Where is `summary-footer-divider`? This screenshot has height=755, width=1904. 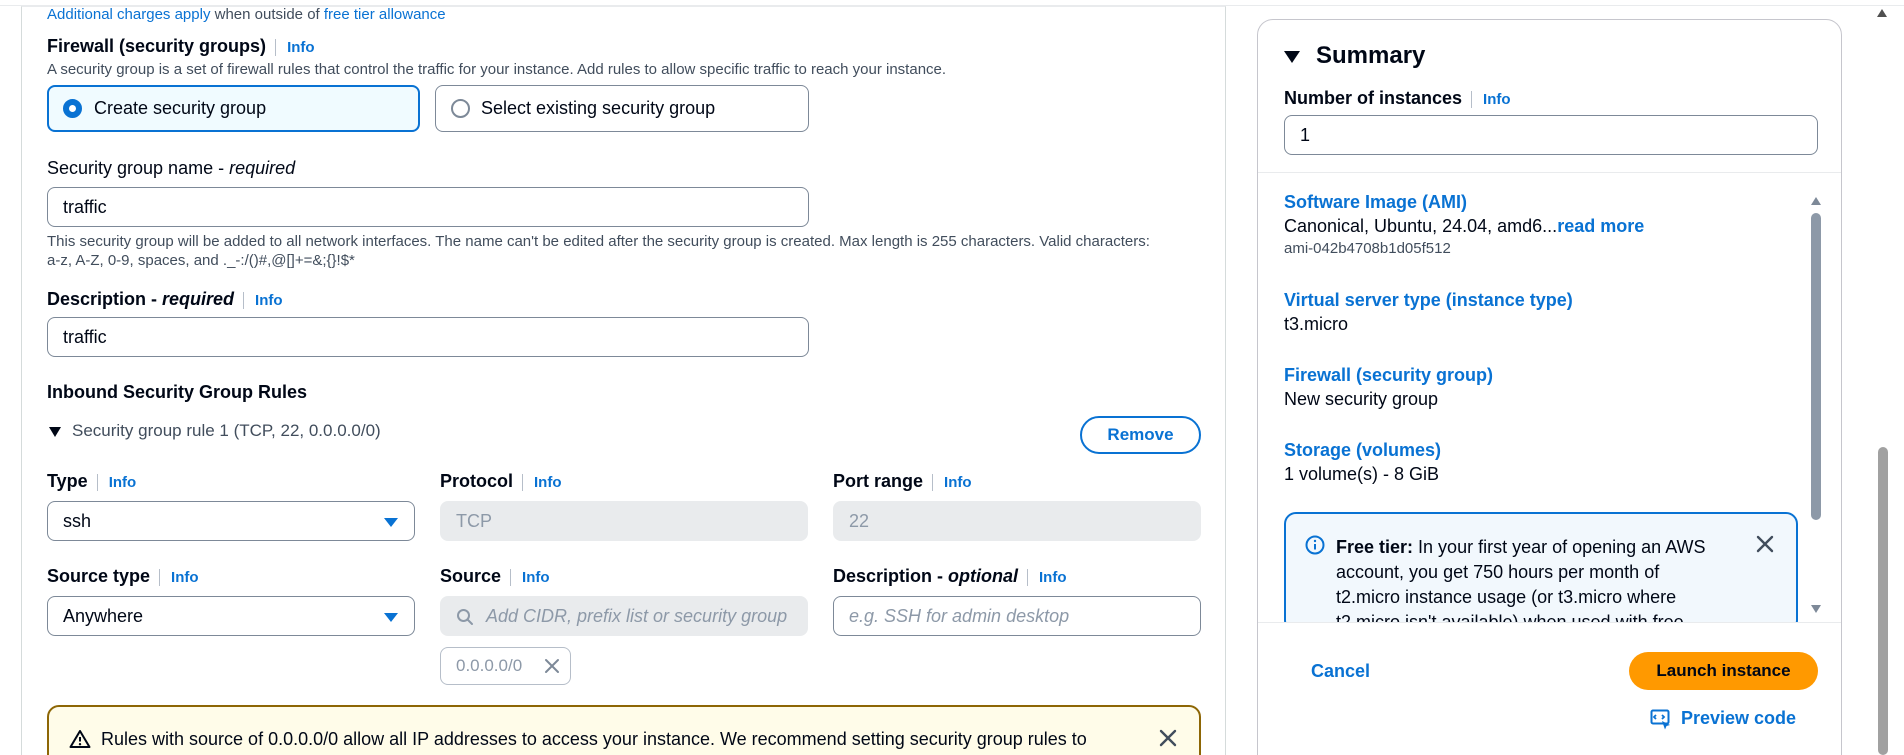 summary-footer-divider is located at coordinates (1549, 622).